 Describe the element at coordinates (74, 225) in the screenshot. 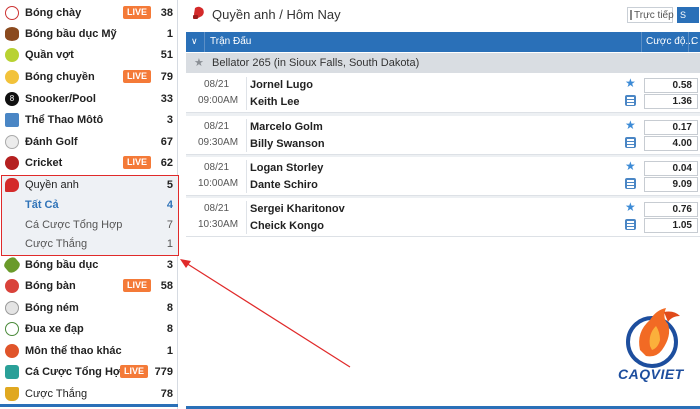

I see `subitem-label: Cá Cược Tổng Hợp` at that location.